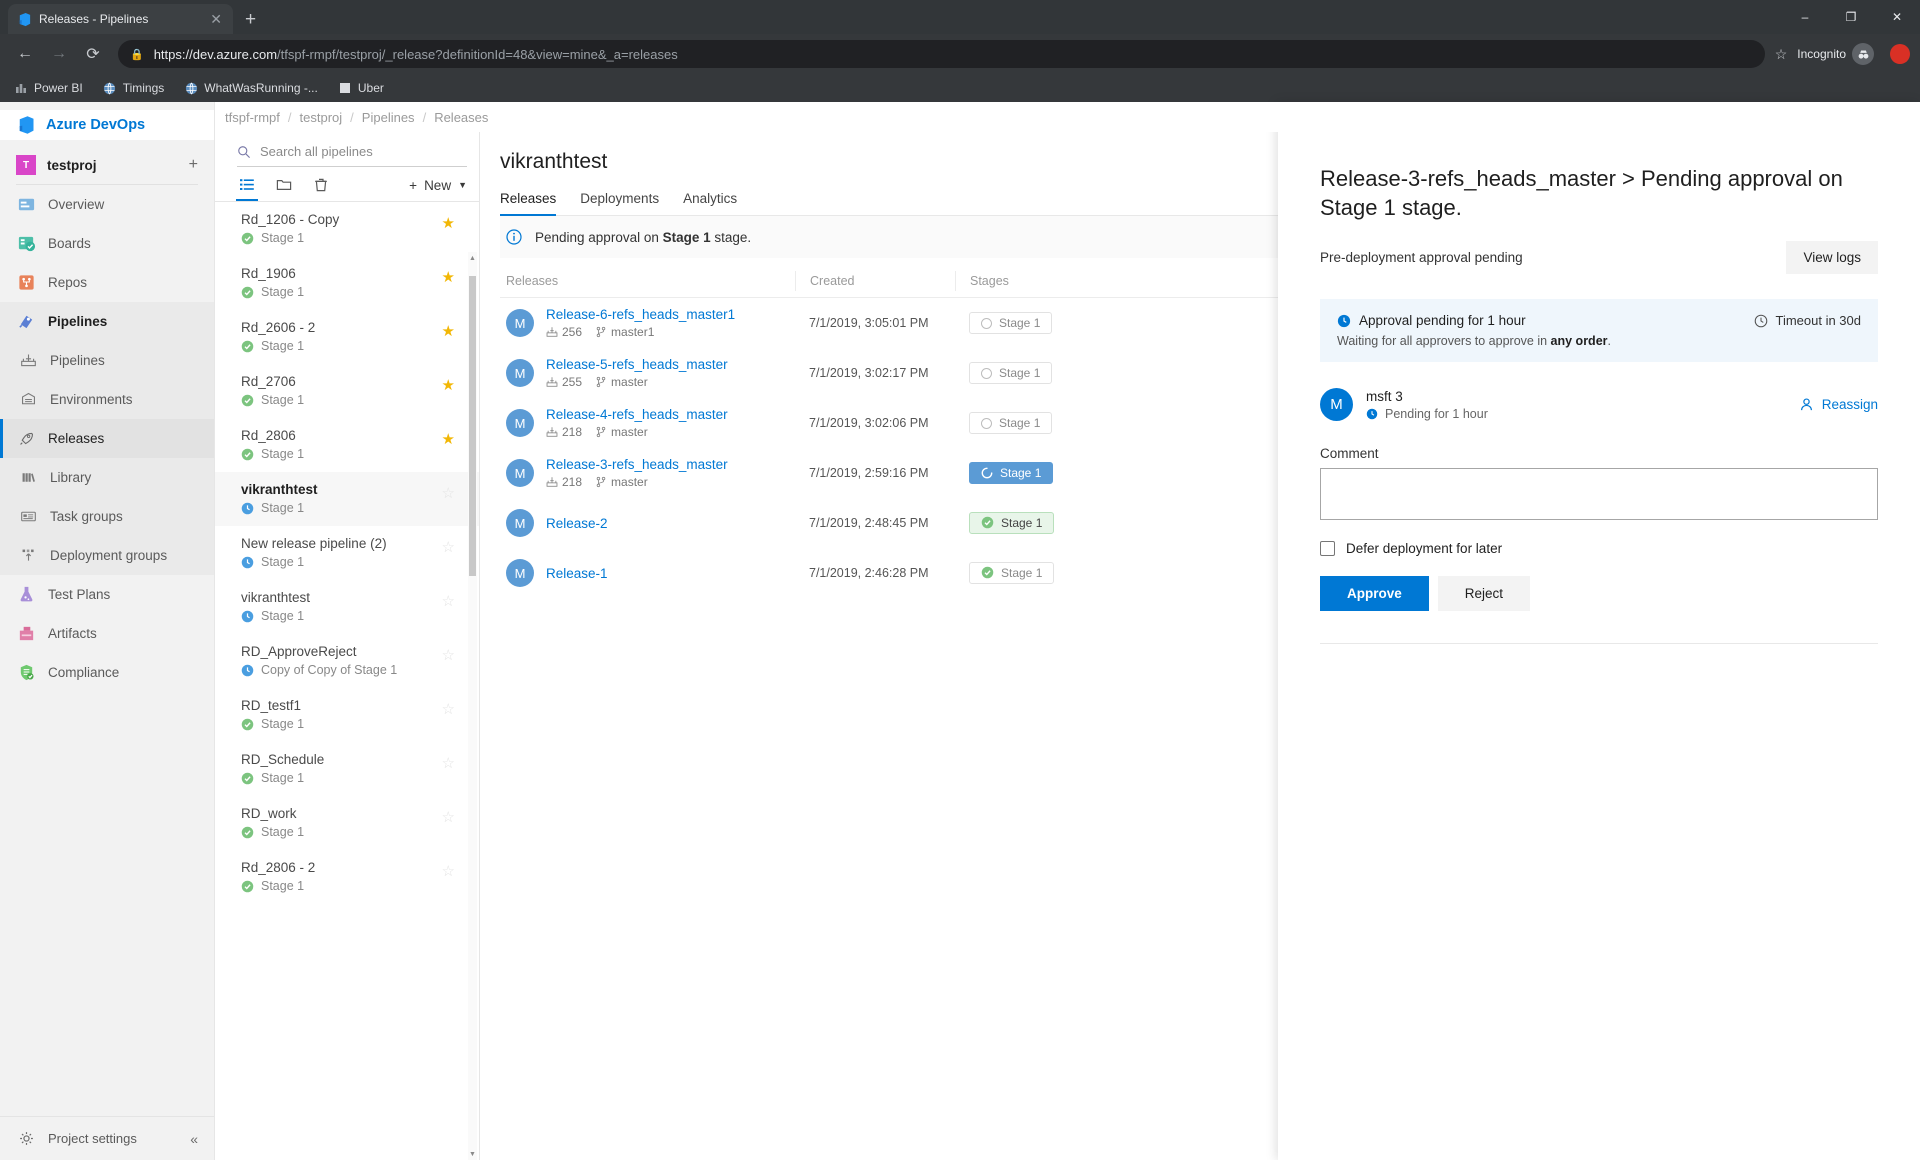  I want to click on folder-icon, so click(284, 189).